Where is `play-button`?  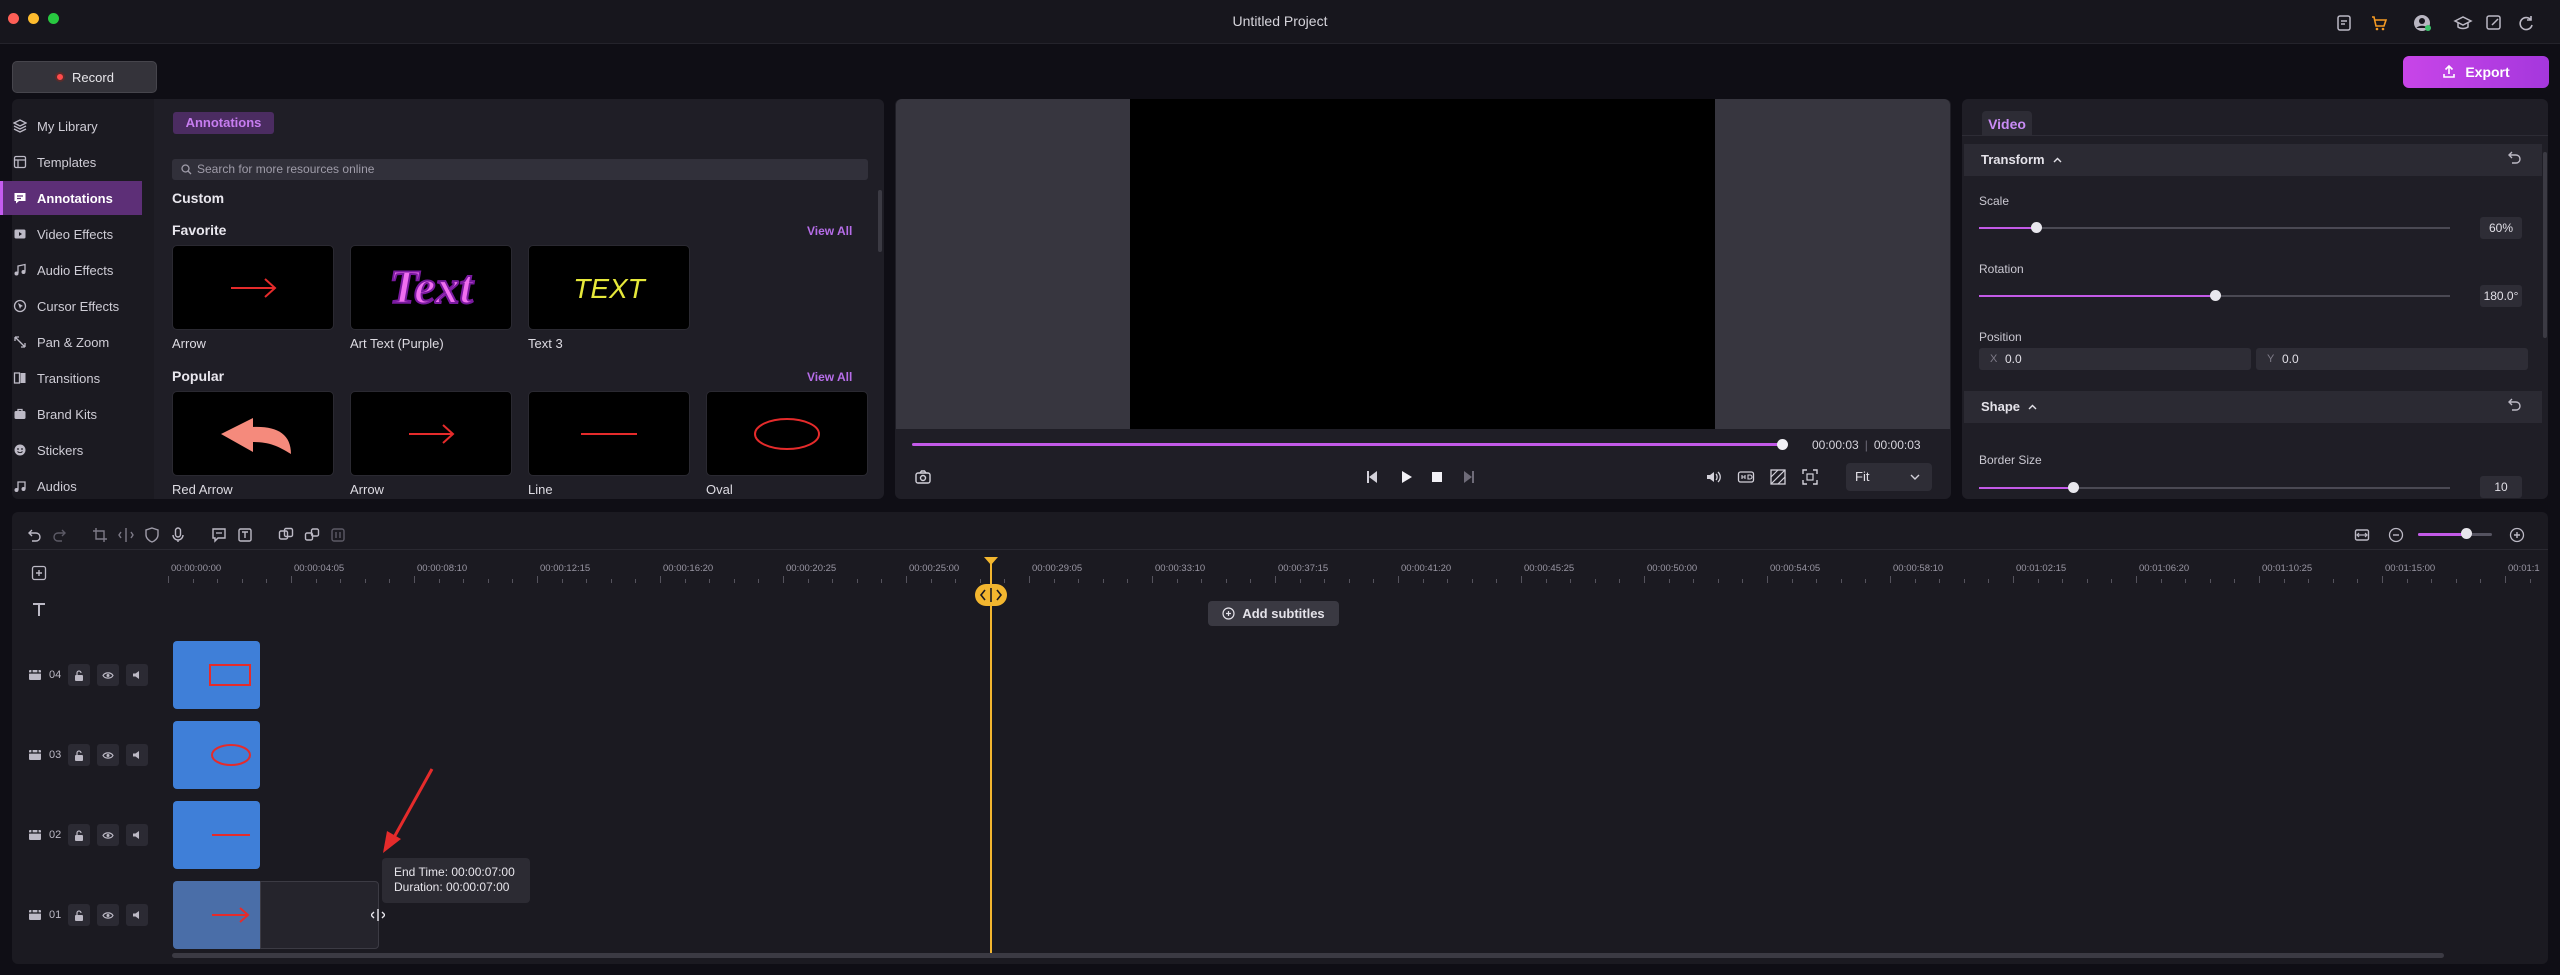
play-button is located at coordinates (1406, 477).